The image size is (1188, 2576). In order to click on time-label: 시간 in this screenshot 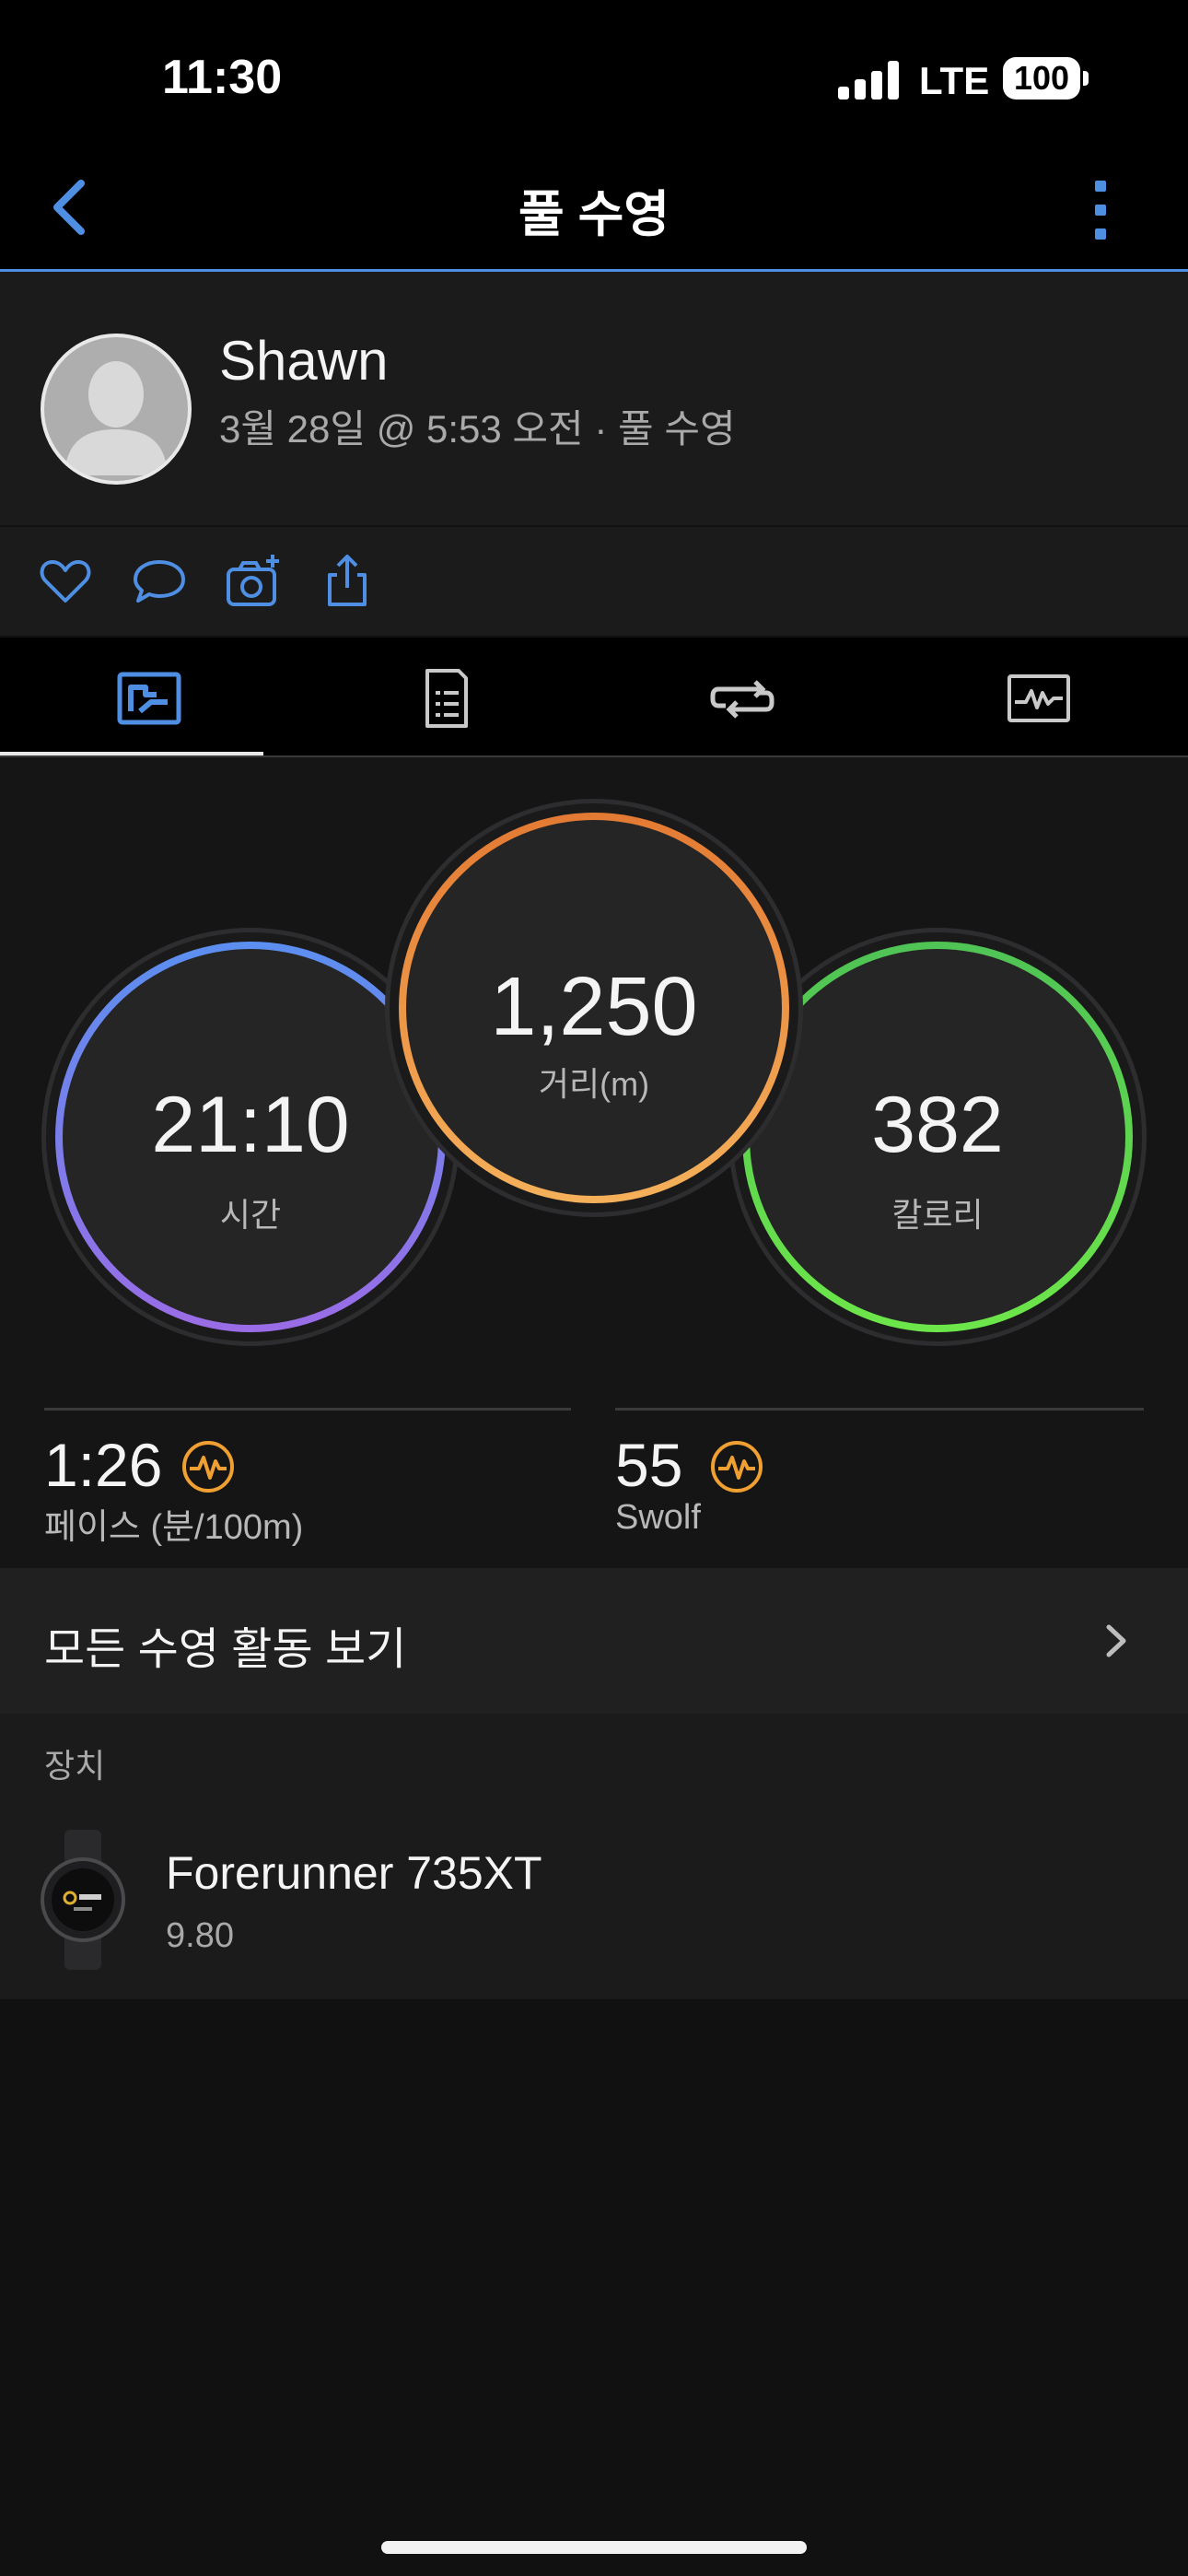, I will do `click(250, 1215)`.